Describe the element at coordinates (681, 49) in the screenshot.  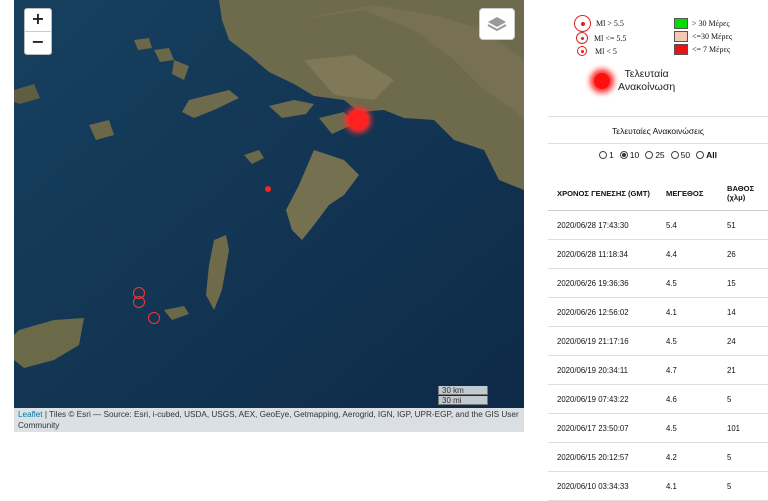
I see `age-swatch-week` at that location.